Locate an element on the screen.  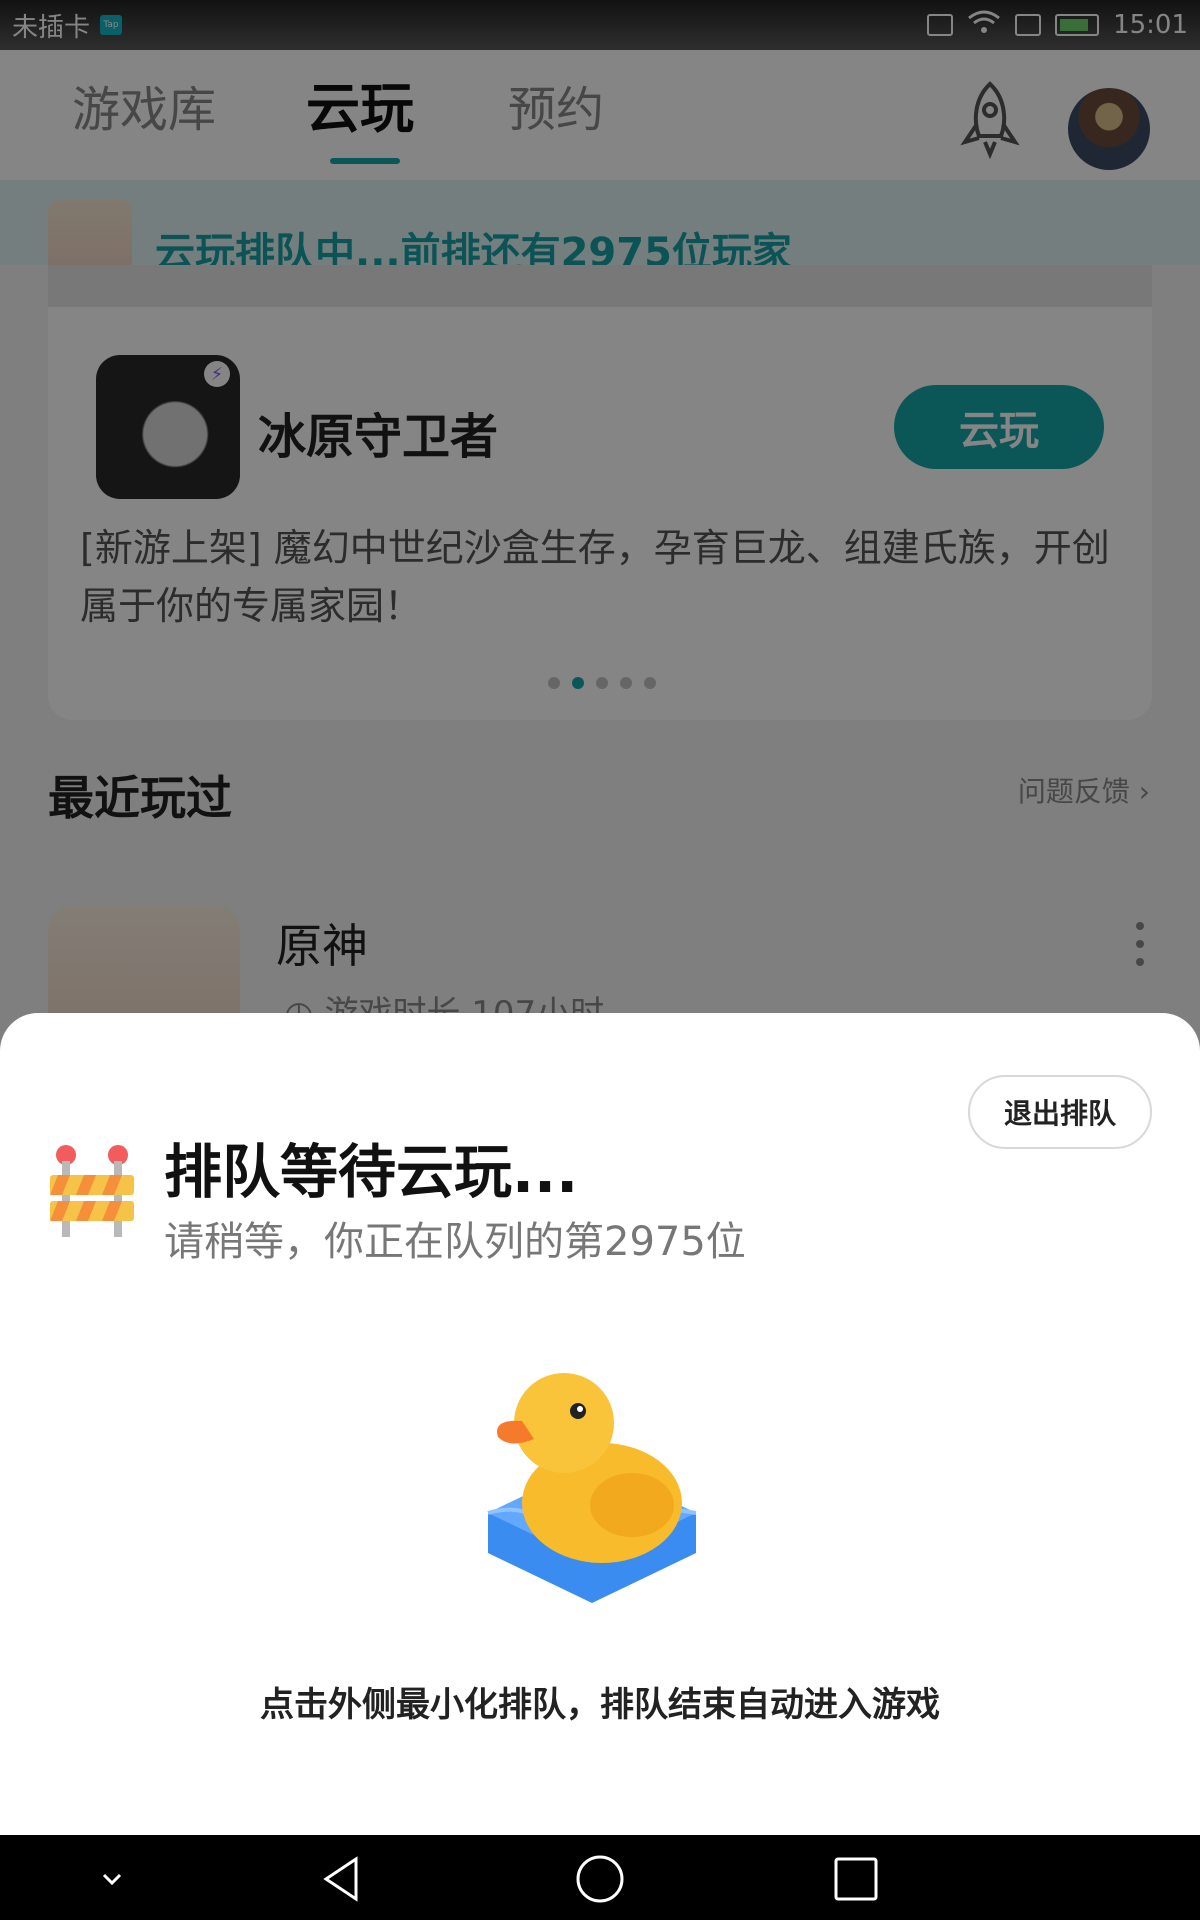
exit-queue-button: 退出排队 is located at coordinates (1060, 1112).